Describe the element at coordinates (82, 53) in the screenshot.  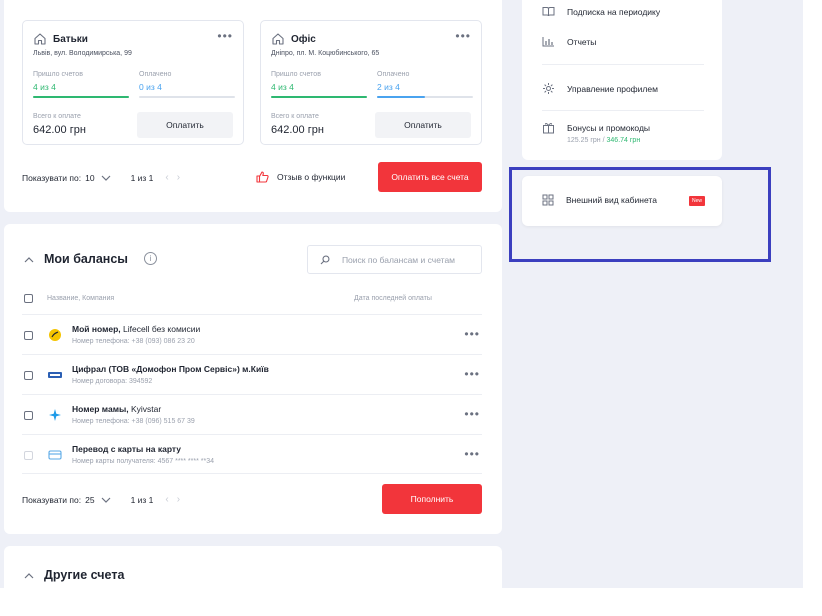
I see `bill-address: Львів, вул. Володимирська, 99` at that location.